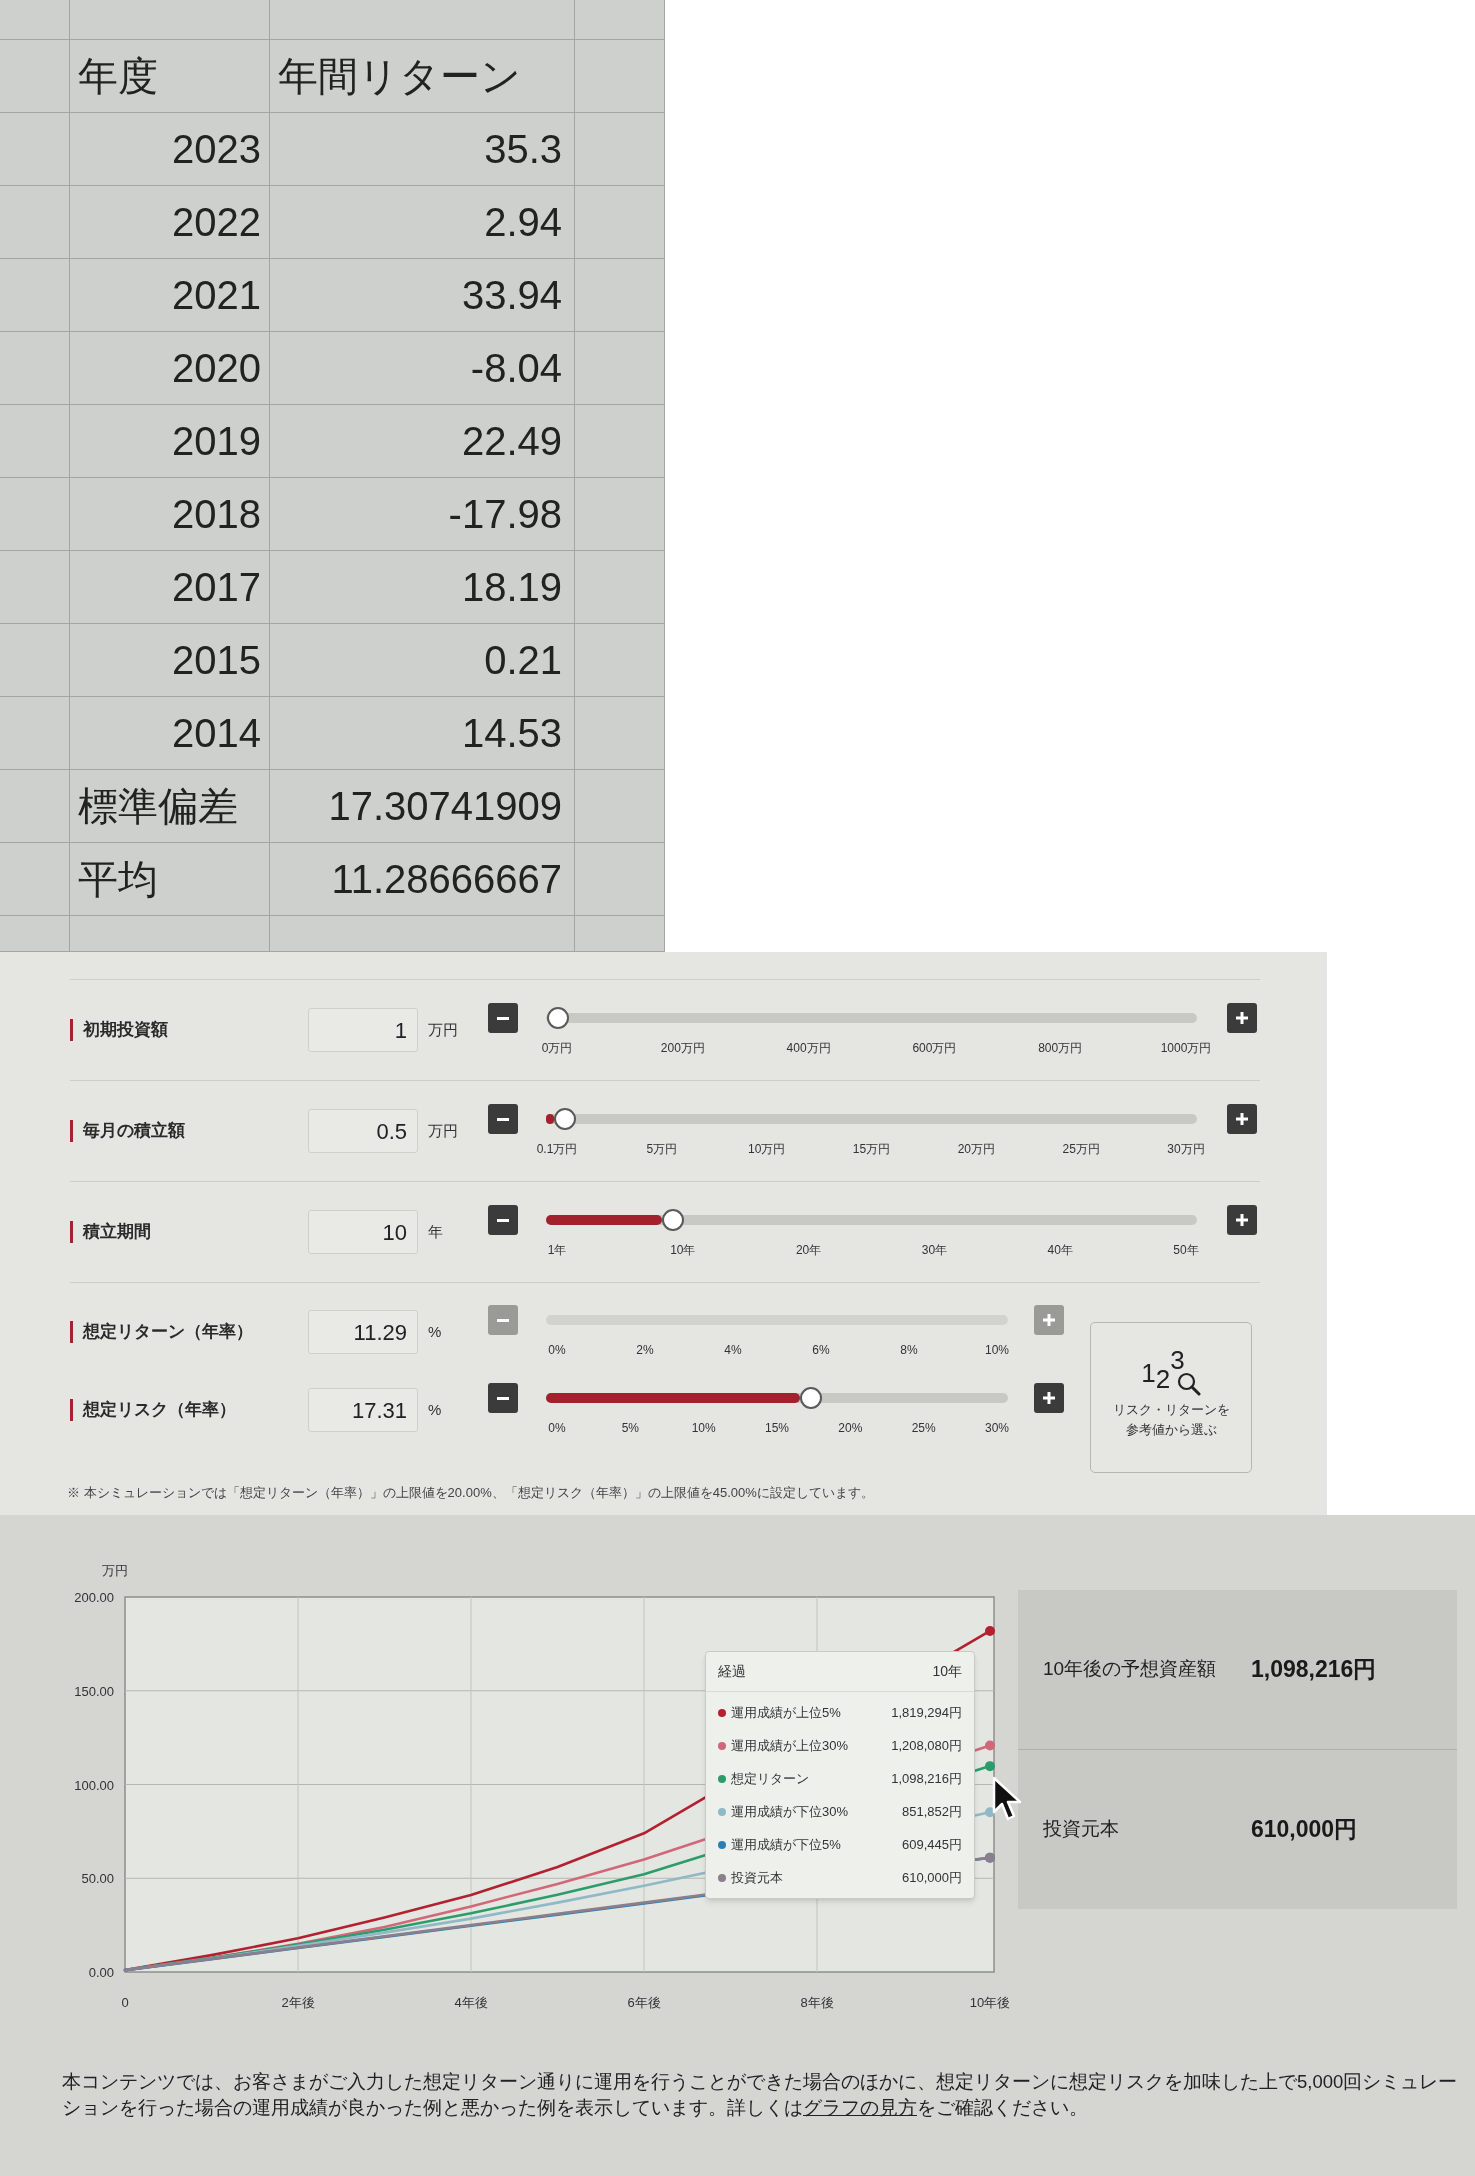  Describe the element at coordinates (790, 1811) in the screenshot. I see `tooltip-series-label: 運用成績が下位30%` at that location.